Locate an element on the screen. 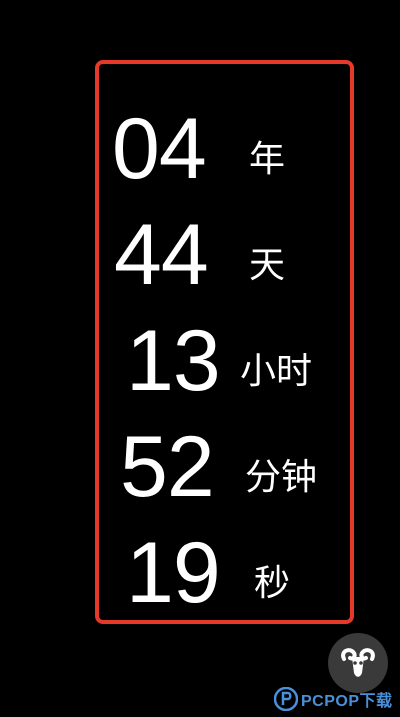  watermark-brand-suffix: 下载 is located at coordinates (376, 701).